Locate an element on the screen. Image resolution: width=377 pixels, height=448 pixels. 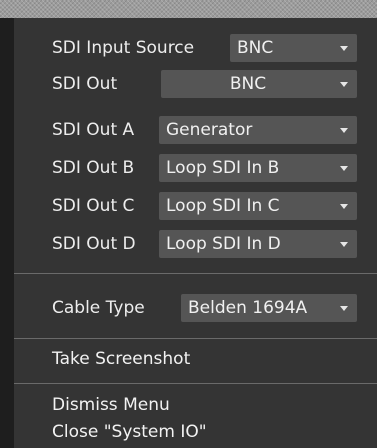
sdi-out-a-label: SDI Out A is located at coordinates (93, 130).